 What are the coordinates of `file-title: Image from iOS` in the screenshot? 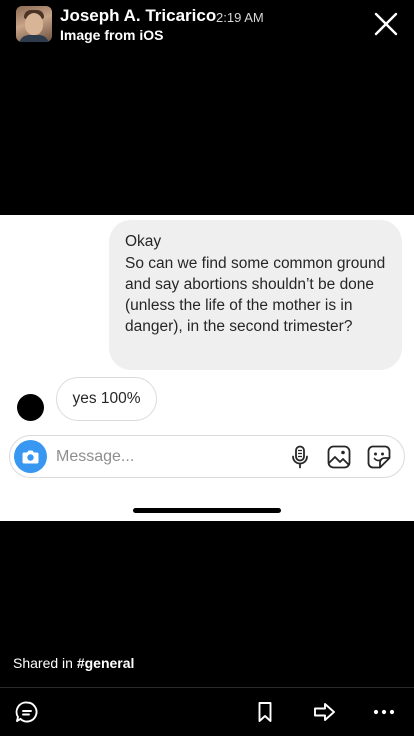 It's located at (112, 35).